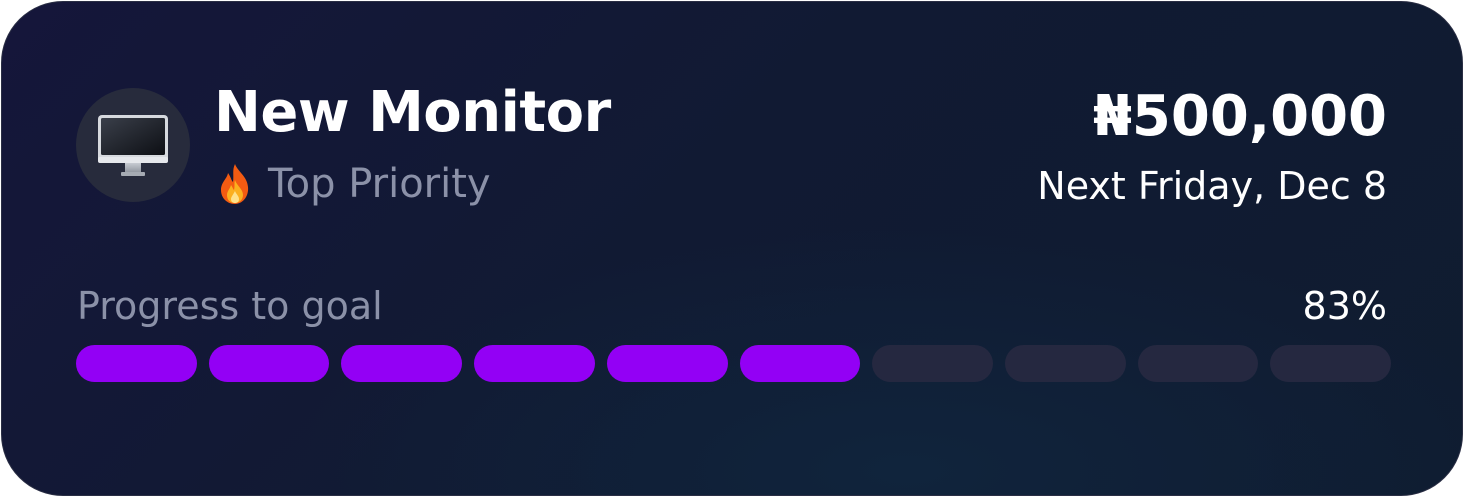  What do you see at coordinates (1344, 306) in the screenshot?
I see `progress-percent: 83%` at bounding box center [1344, 306].